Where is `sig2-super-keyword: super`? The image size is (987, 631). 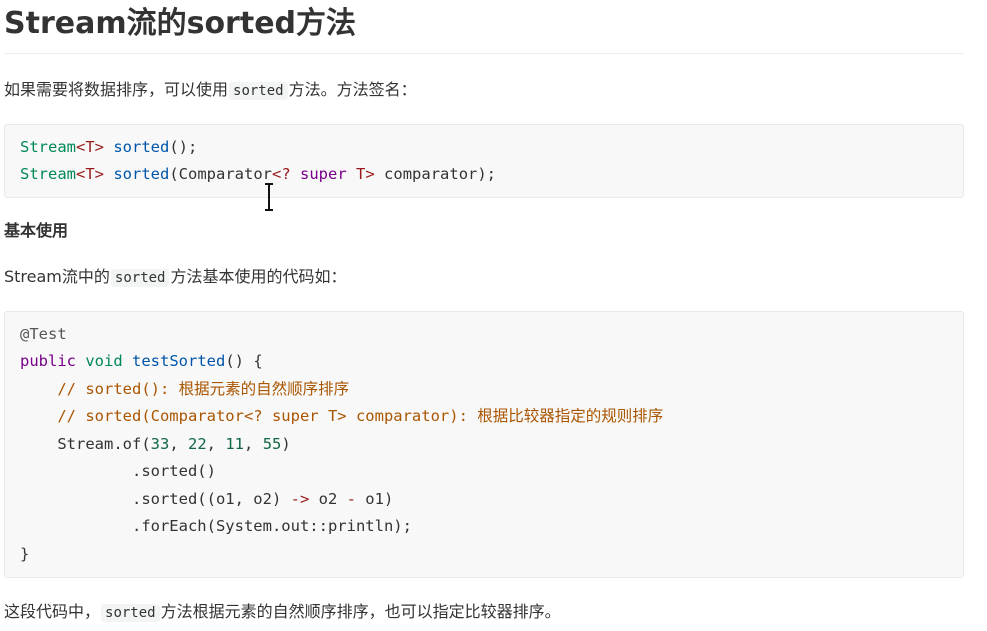
sig2-super-keyword: super is located at coordinates (323, 174).